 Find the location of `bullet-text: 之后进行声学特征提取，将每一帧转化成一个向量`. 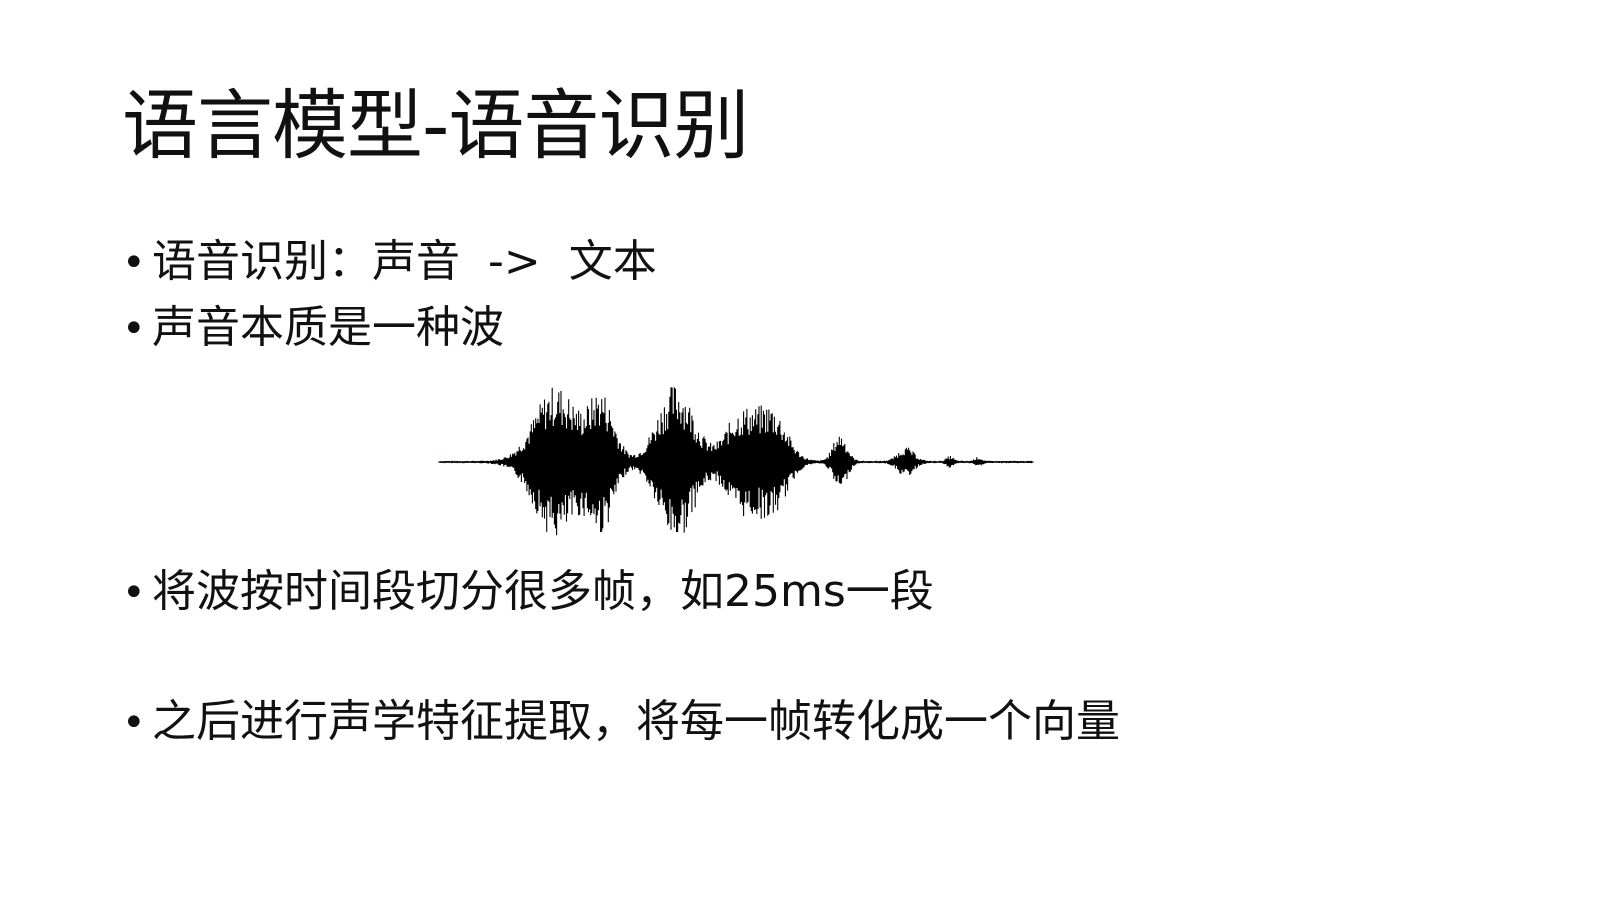

bullet-text: 之后进行声学特征提取，将每一帧转化成一个向量 is located at coordinates (636, 721).